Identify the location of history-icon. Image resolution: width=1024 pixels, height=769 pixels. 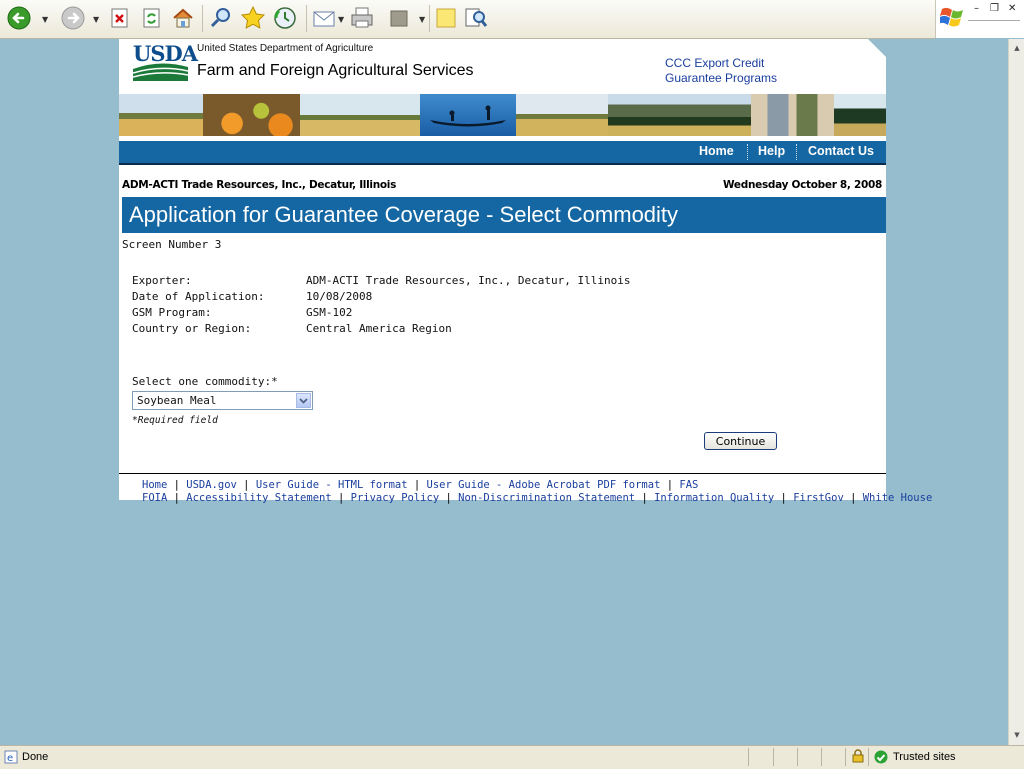
(285, 18).